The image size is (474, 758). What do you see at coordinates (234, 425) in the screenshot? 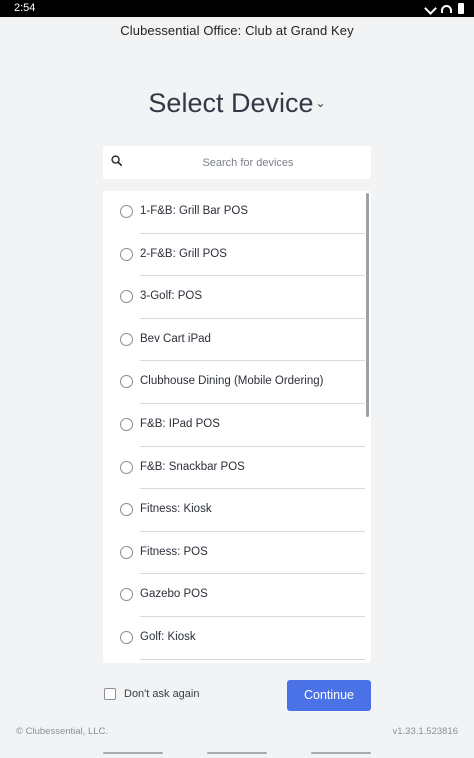
I see `device-item: F&B: IPad POS` at bounding box center [234, 425].